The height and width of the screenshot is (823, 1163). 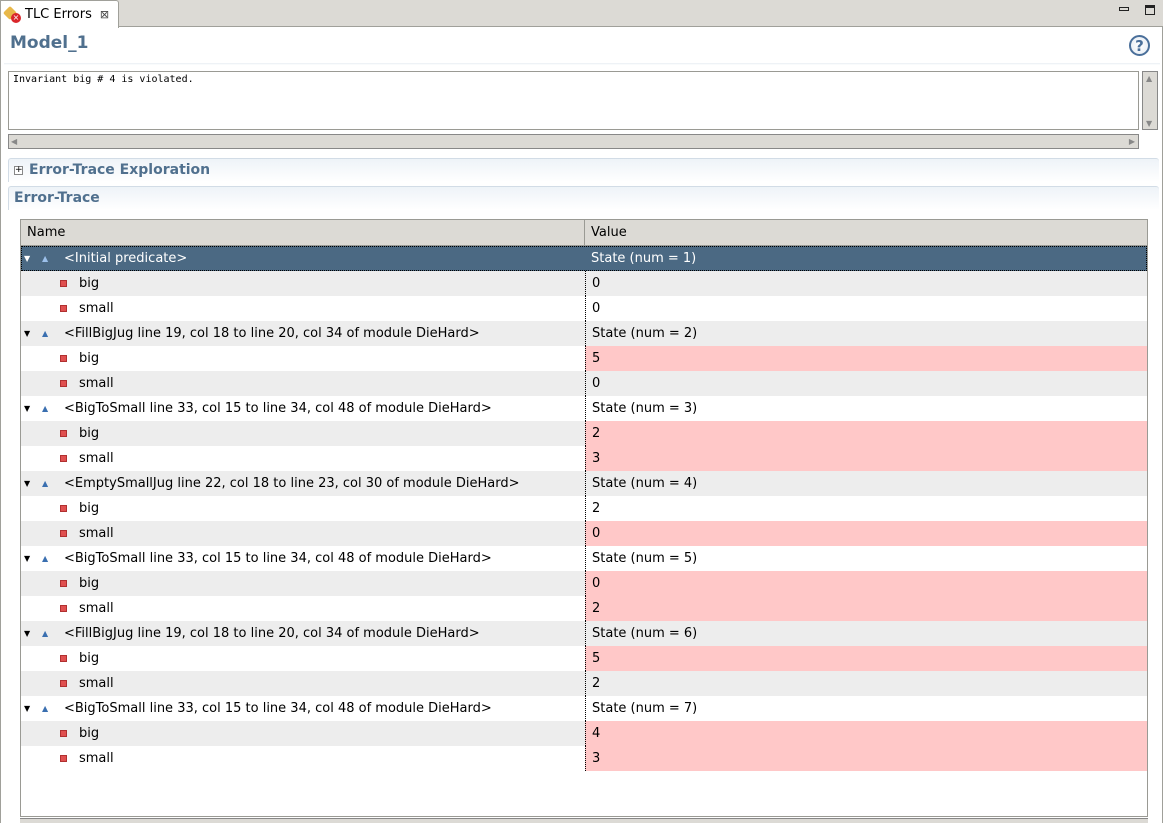 What do you see at coordinates (1124, 9) in the screenshot?
I see `minimize-button` at bounding box center [1124, 9].